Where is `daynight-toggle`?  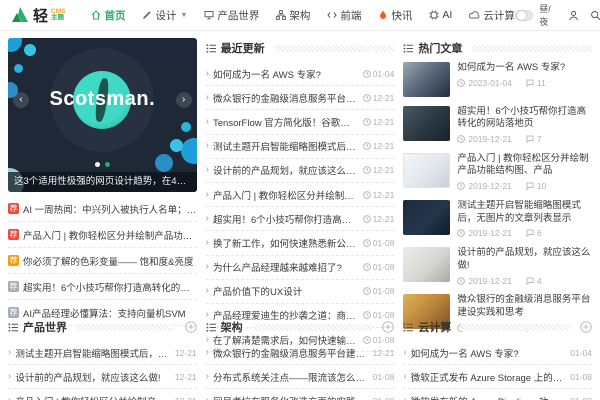 daynight-toggle is located at coordinates (524, 15).